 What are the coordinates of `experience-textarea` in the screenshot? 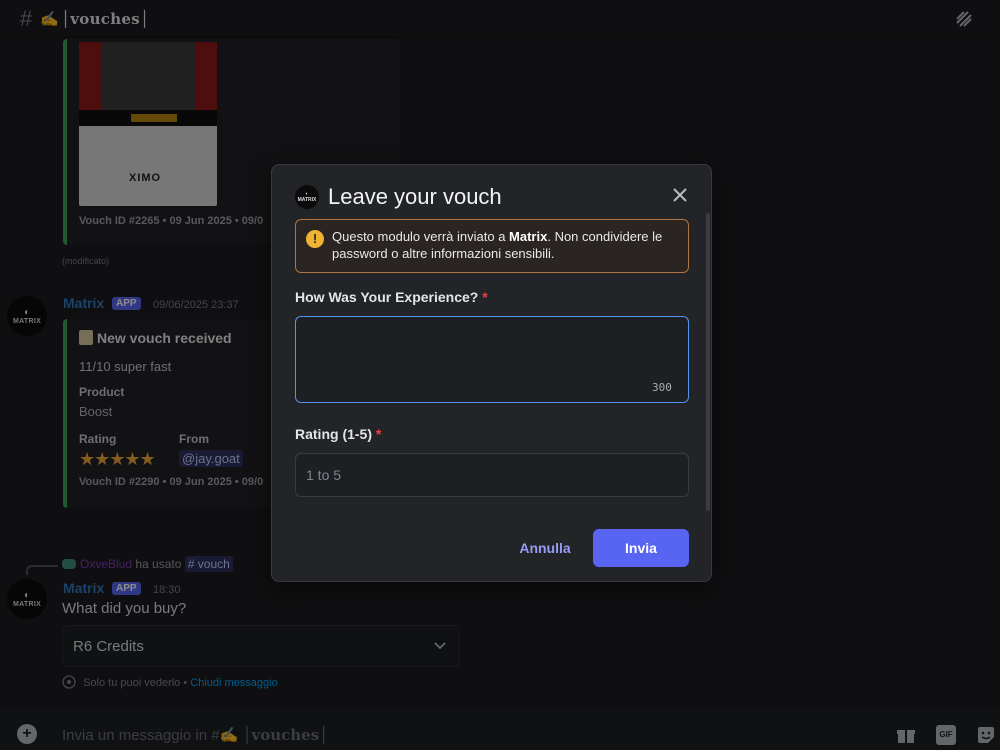 It's located at (492, 359).